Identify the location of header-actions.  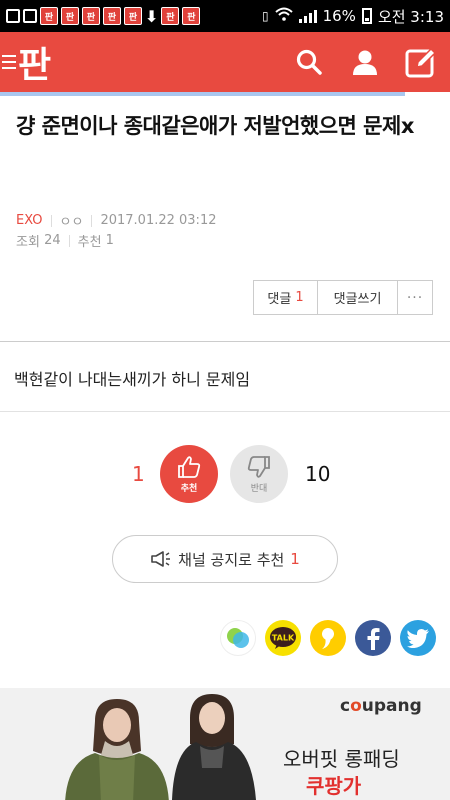
(365, 62).